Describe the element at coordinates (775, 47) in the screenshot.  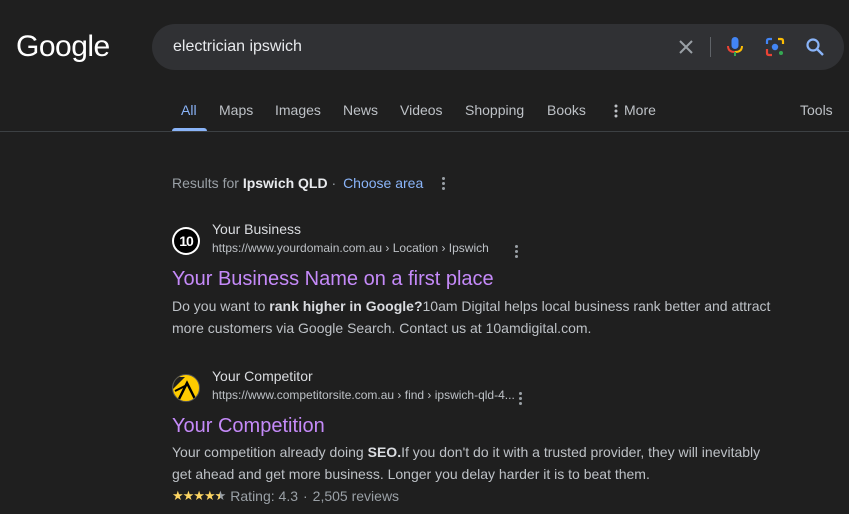
I see `camera-lens-icon` at that location.